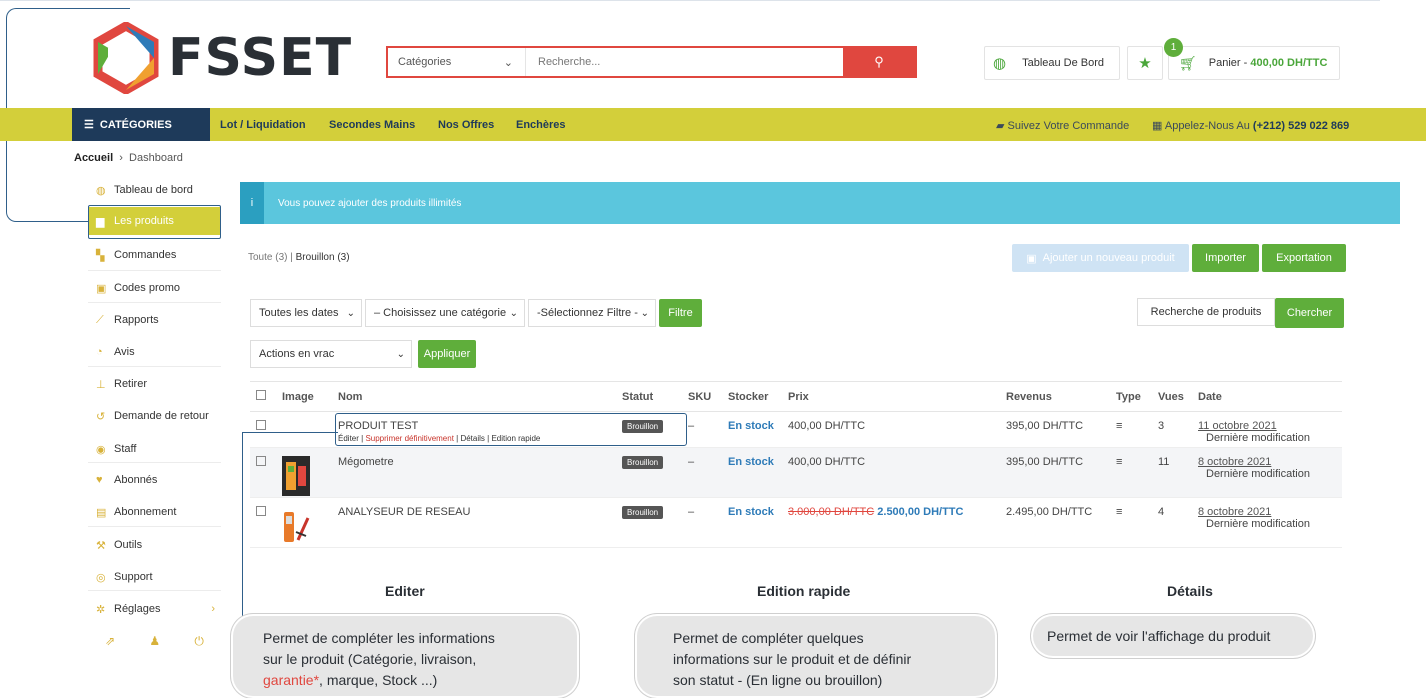  I want to click on sidebar-item-returns: ↺ Demande de retour, so click(154, 416).